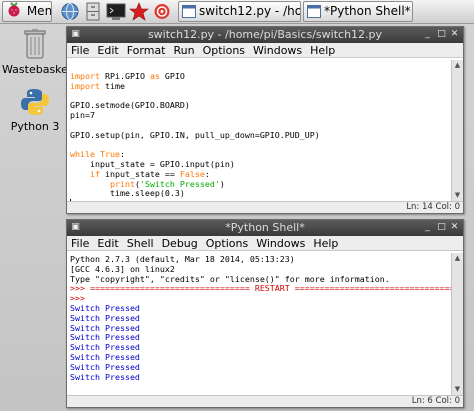 The height and width of the screenshot is (411, 474). What do you see at coordinates (130, 105) in the screenshot?
I see `code-line: GPIO.setmode(GPIO.BOARD)` at bounding box center [130, 105].